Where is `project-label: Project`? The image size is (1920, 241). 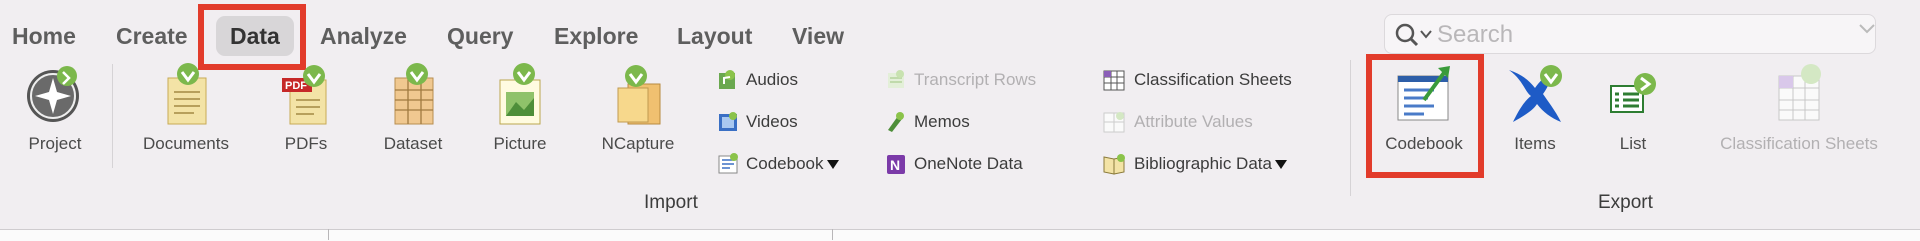
project-label: Project is located at coordinates (55, 143).